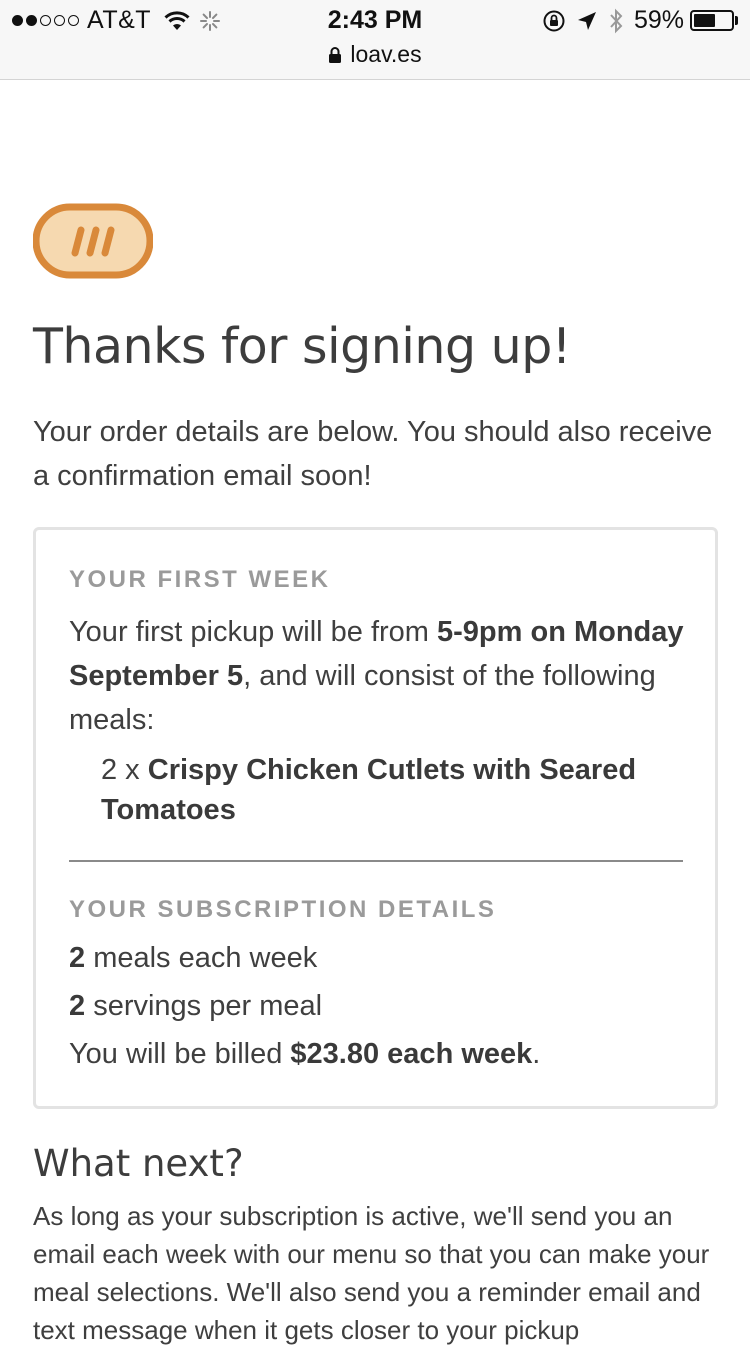 The height and width of the screenshot is (1349, 750). Describe the element at coordinates (283, 909) in the screenshot. I see `subscription-heading: YOUR SUBSCRIPTION DETAILS` at that location.